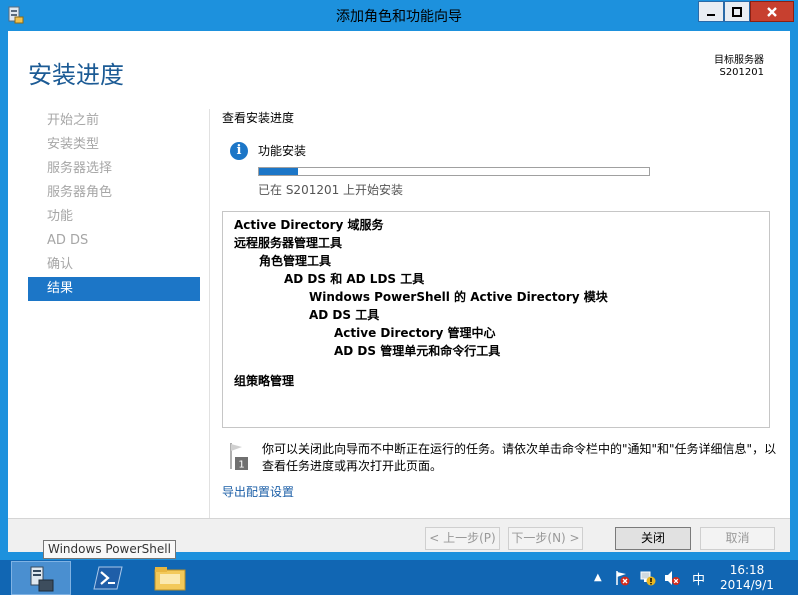 The height and width of the screenshot is (595, 798). Describe the element at coordinates (739, 60) in the screenshot. I see `target-server-label: 目标服务器` at that location.